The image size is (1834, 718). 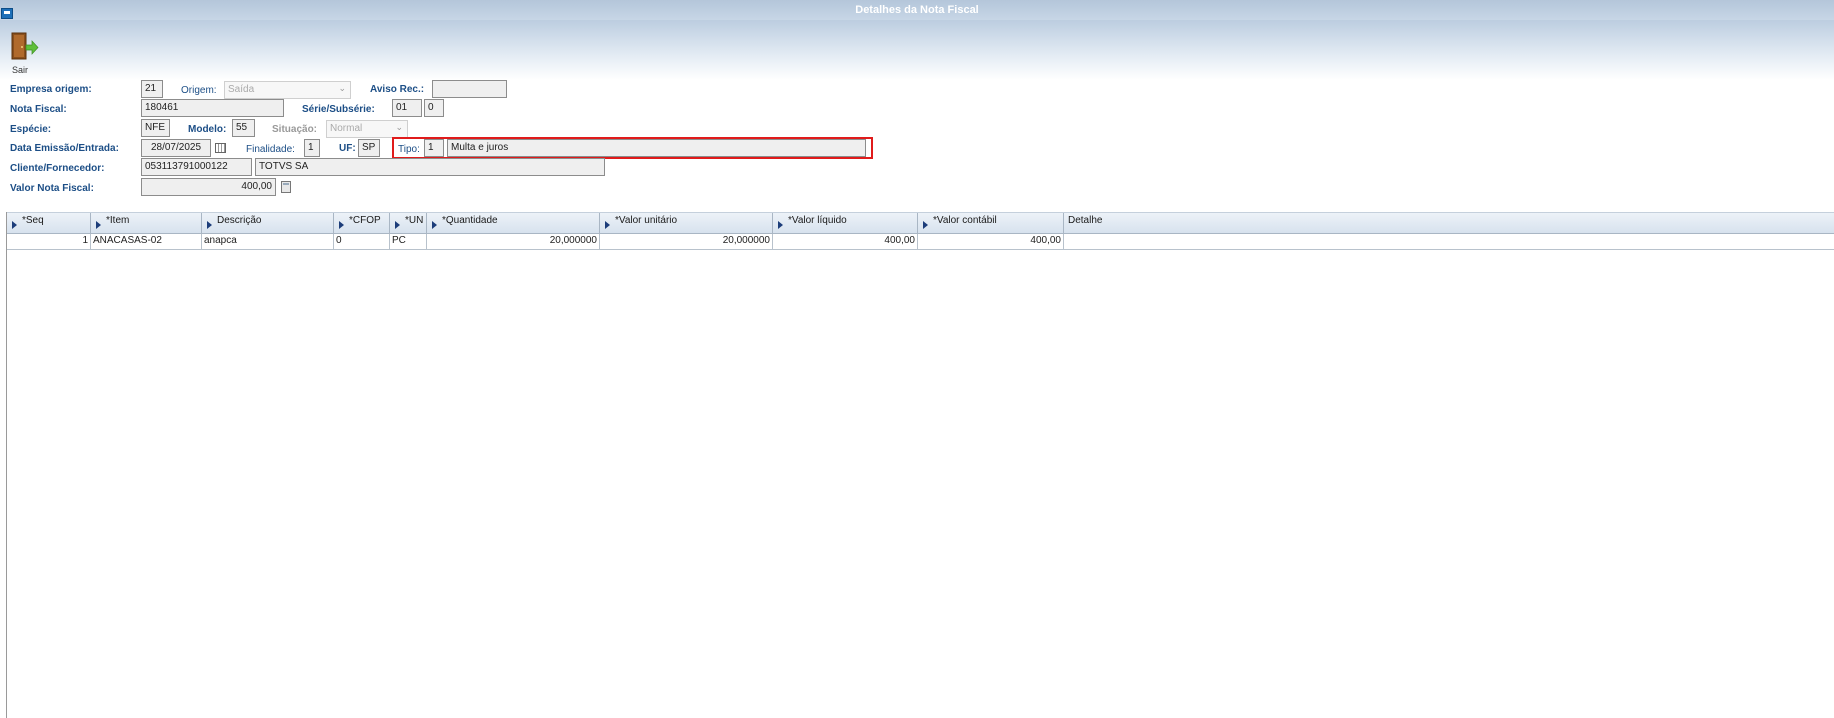 What do you see at coordinates (434, 108) in the screenshot?
I see `subserie-field: 0` at bounding box center [434, 108].